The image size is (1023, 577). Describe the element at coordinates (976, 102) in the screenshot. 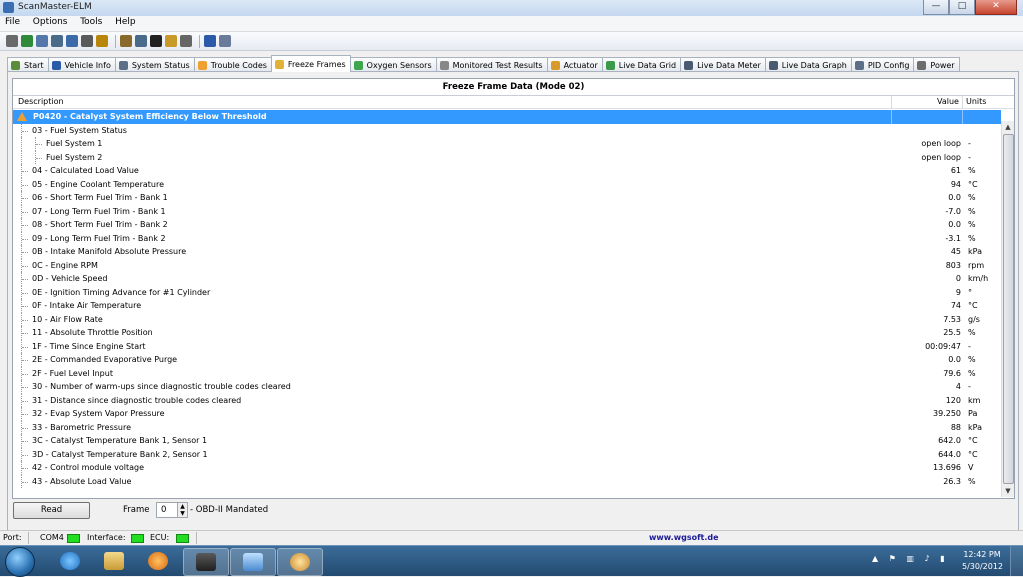

I see `header-units: Units` at that location.